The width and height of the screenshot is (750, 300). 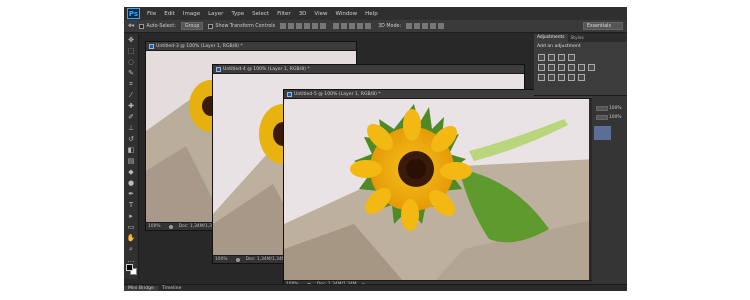 I want to click on 3d-mode-label: 3D Mode:, so click(x=390, y=26).